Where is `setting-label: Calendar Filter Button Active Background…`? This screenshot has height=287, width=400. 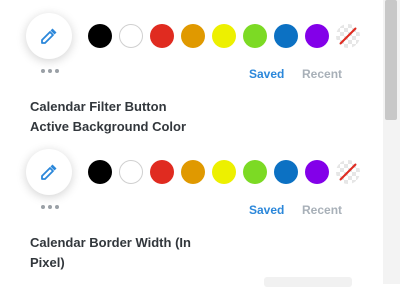 setting-label: Calendar Filter Button Active Background… is located at coordinates (160, 117).